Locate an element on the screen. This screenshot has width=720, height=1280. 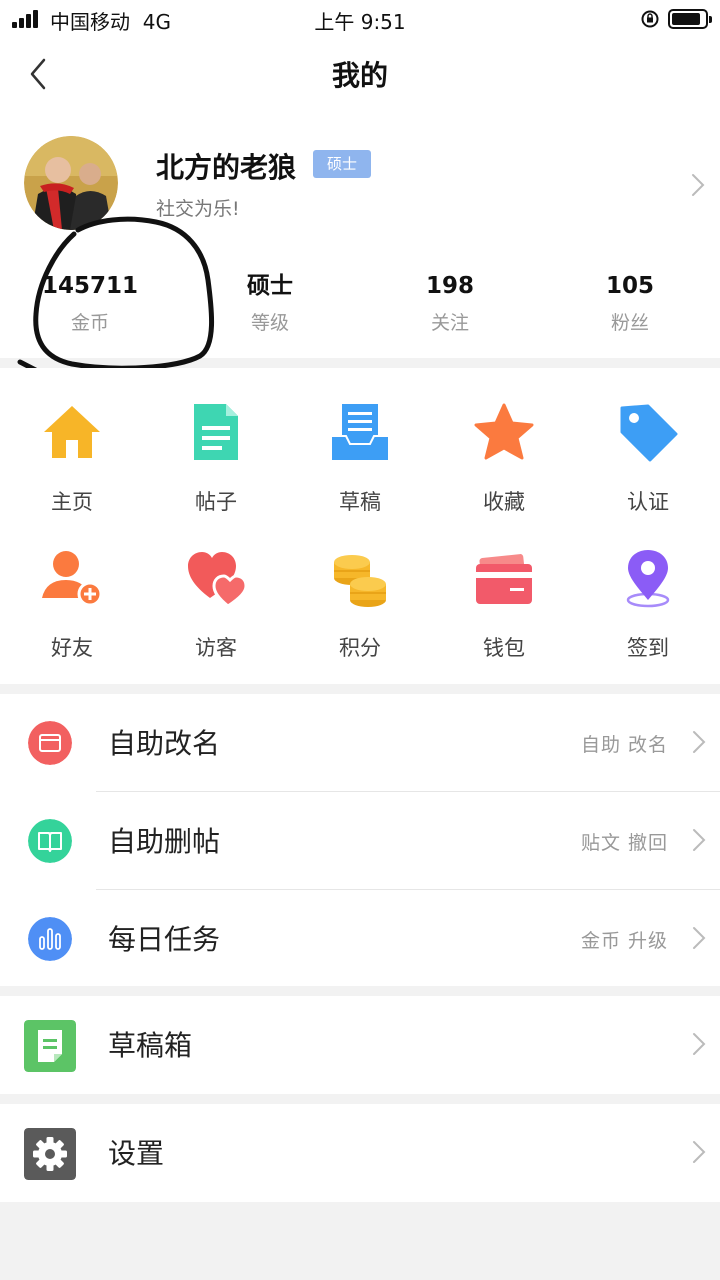
tag-icon is located at coordinates (649, 433).